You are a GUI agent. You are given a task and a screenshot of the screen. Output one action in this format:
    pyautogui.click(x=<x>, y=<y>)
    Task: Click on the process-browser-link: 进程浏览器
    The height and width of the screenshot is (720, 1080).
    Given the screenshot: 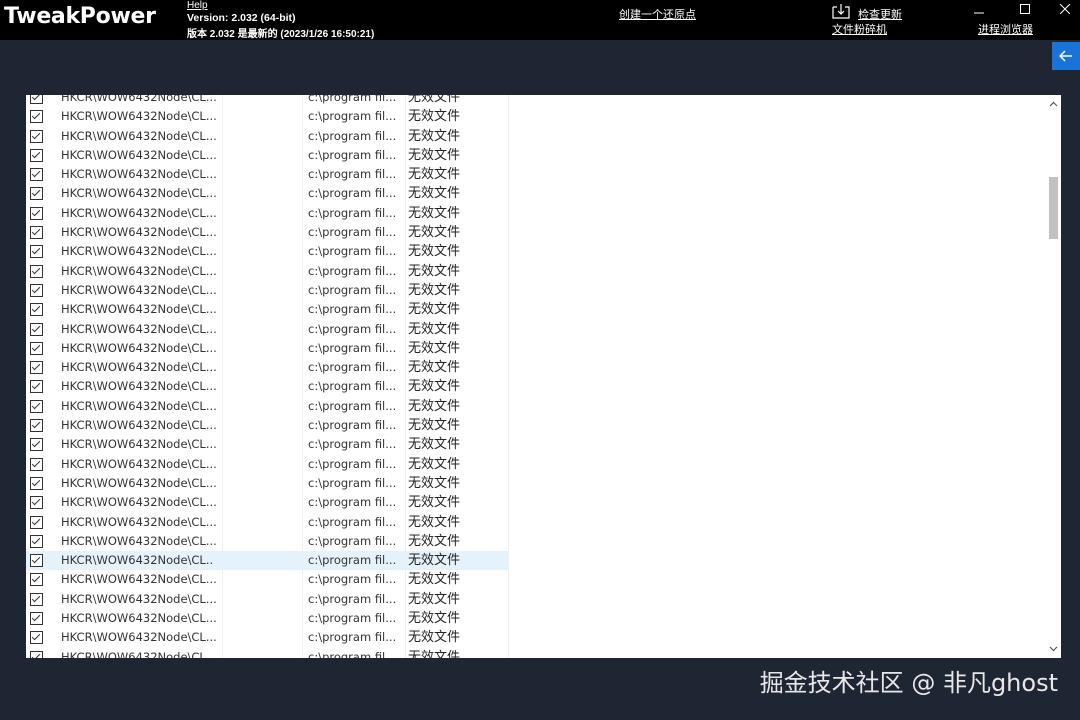 What is the action you would take?
    pyautogui.click(x=1005, y=29)
    